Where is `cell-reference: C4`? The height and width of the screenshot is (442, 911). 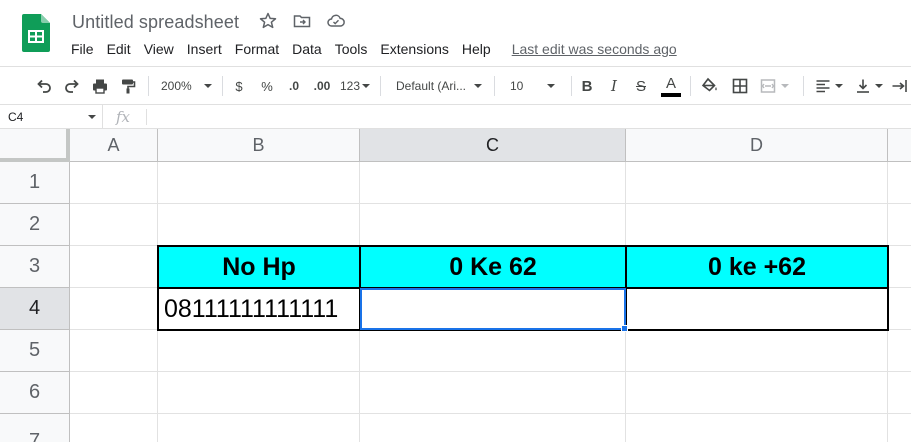 cell-reference: C4 is located at coordinates (16, 117).